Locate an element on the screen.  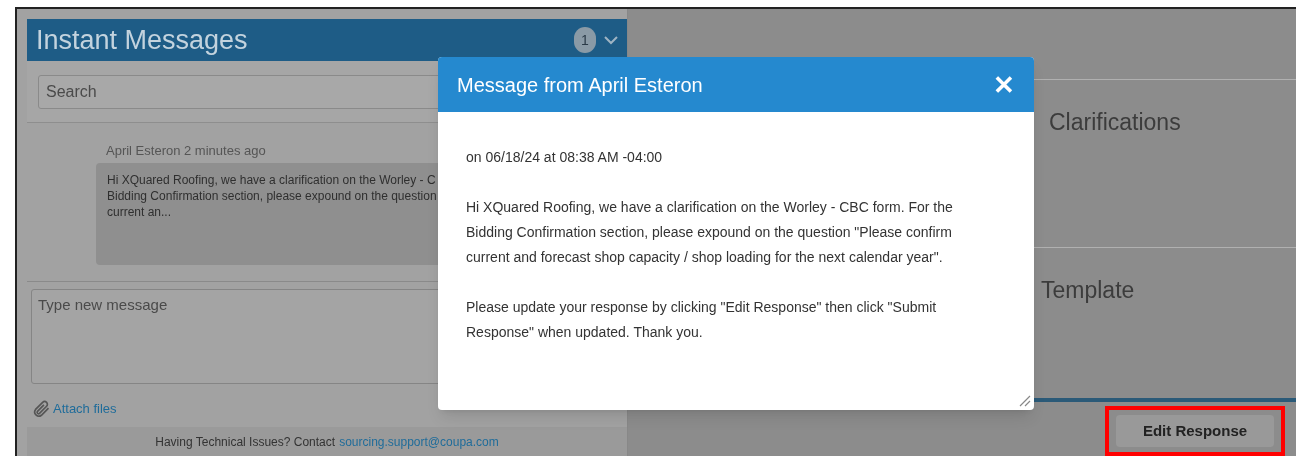
message-meta: April Esteron 2 minutes ago is located at coordinates (186, 151).